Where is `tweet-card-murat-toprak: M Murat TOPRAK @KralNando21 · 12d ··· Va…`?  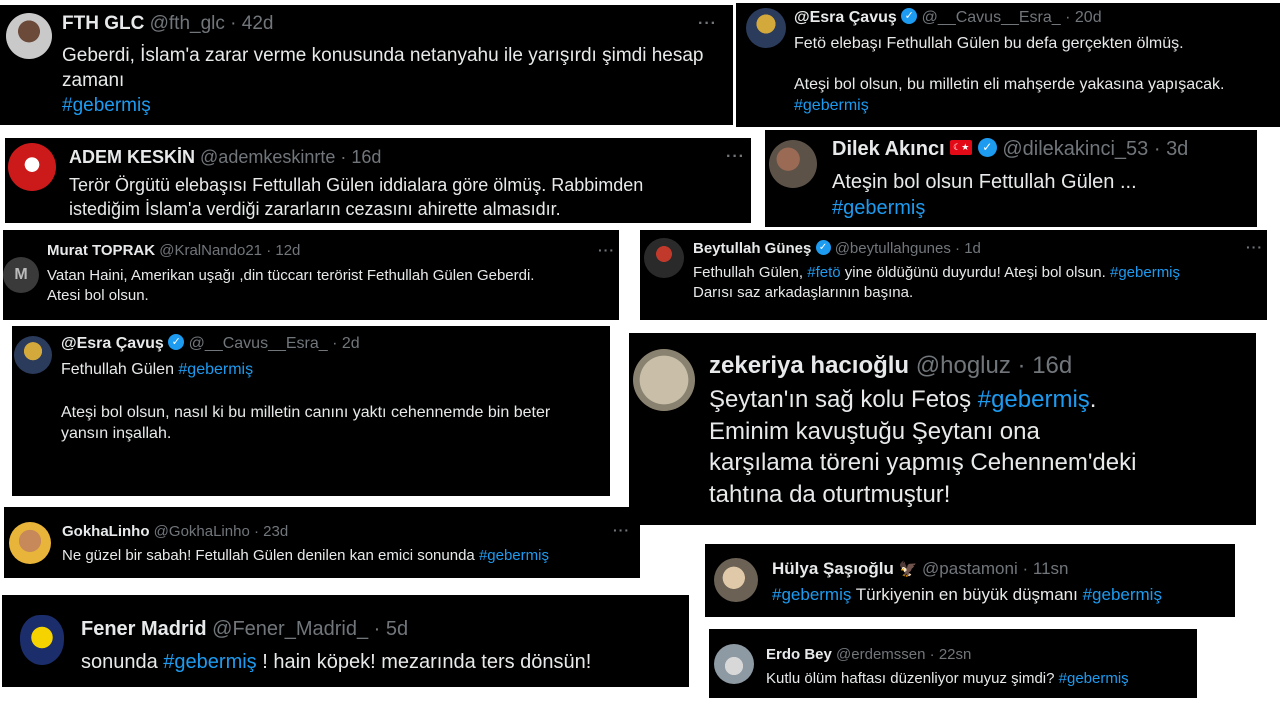
tweet-card-murat-toprak: M Murat TOPRAK @KralNando21 · 12d ··· Va… is located at coordinates (311, 275).